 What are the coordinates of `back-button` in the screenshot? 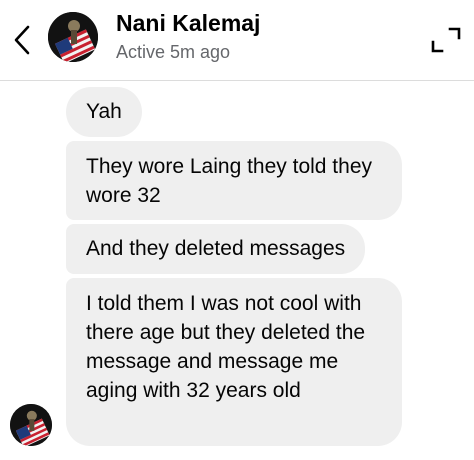 It's located at (22, 40).